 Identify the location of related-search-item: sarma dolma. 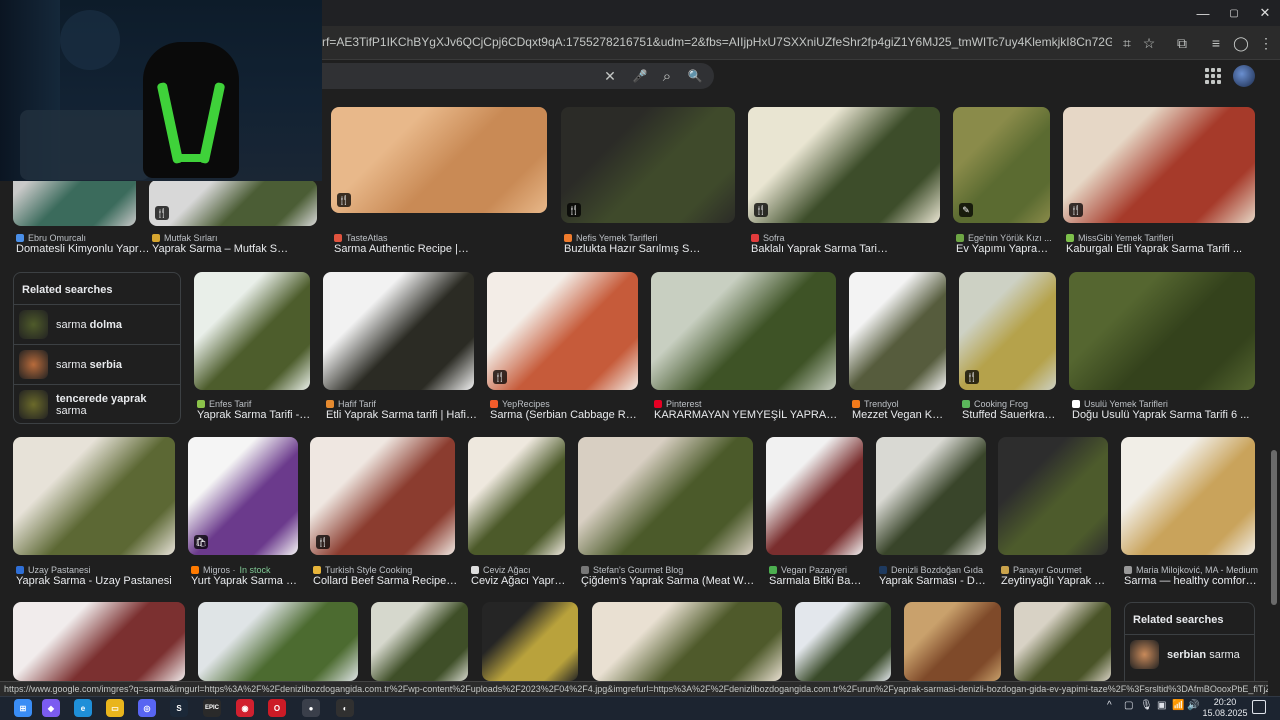
(97, 324).